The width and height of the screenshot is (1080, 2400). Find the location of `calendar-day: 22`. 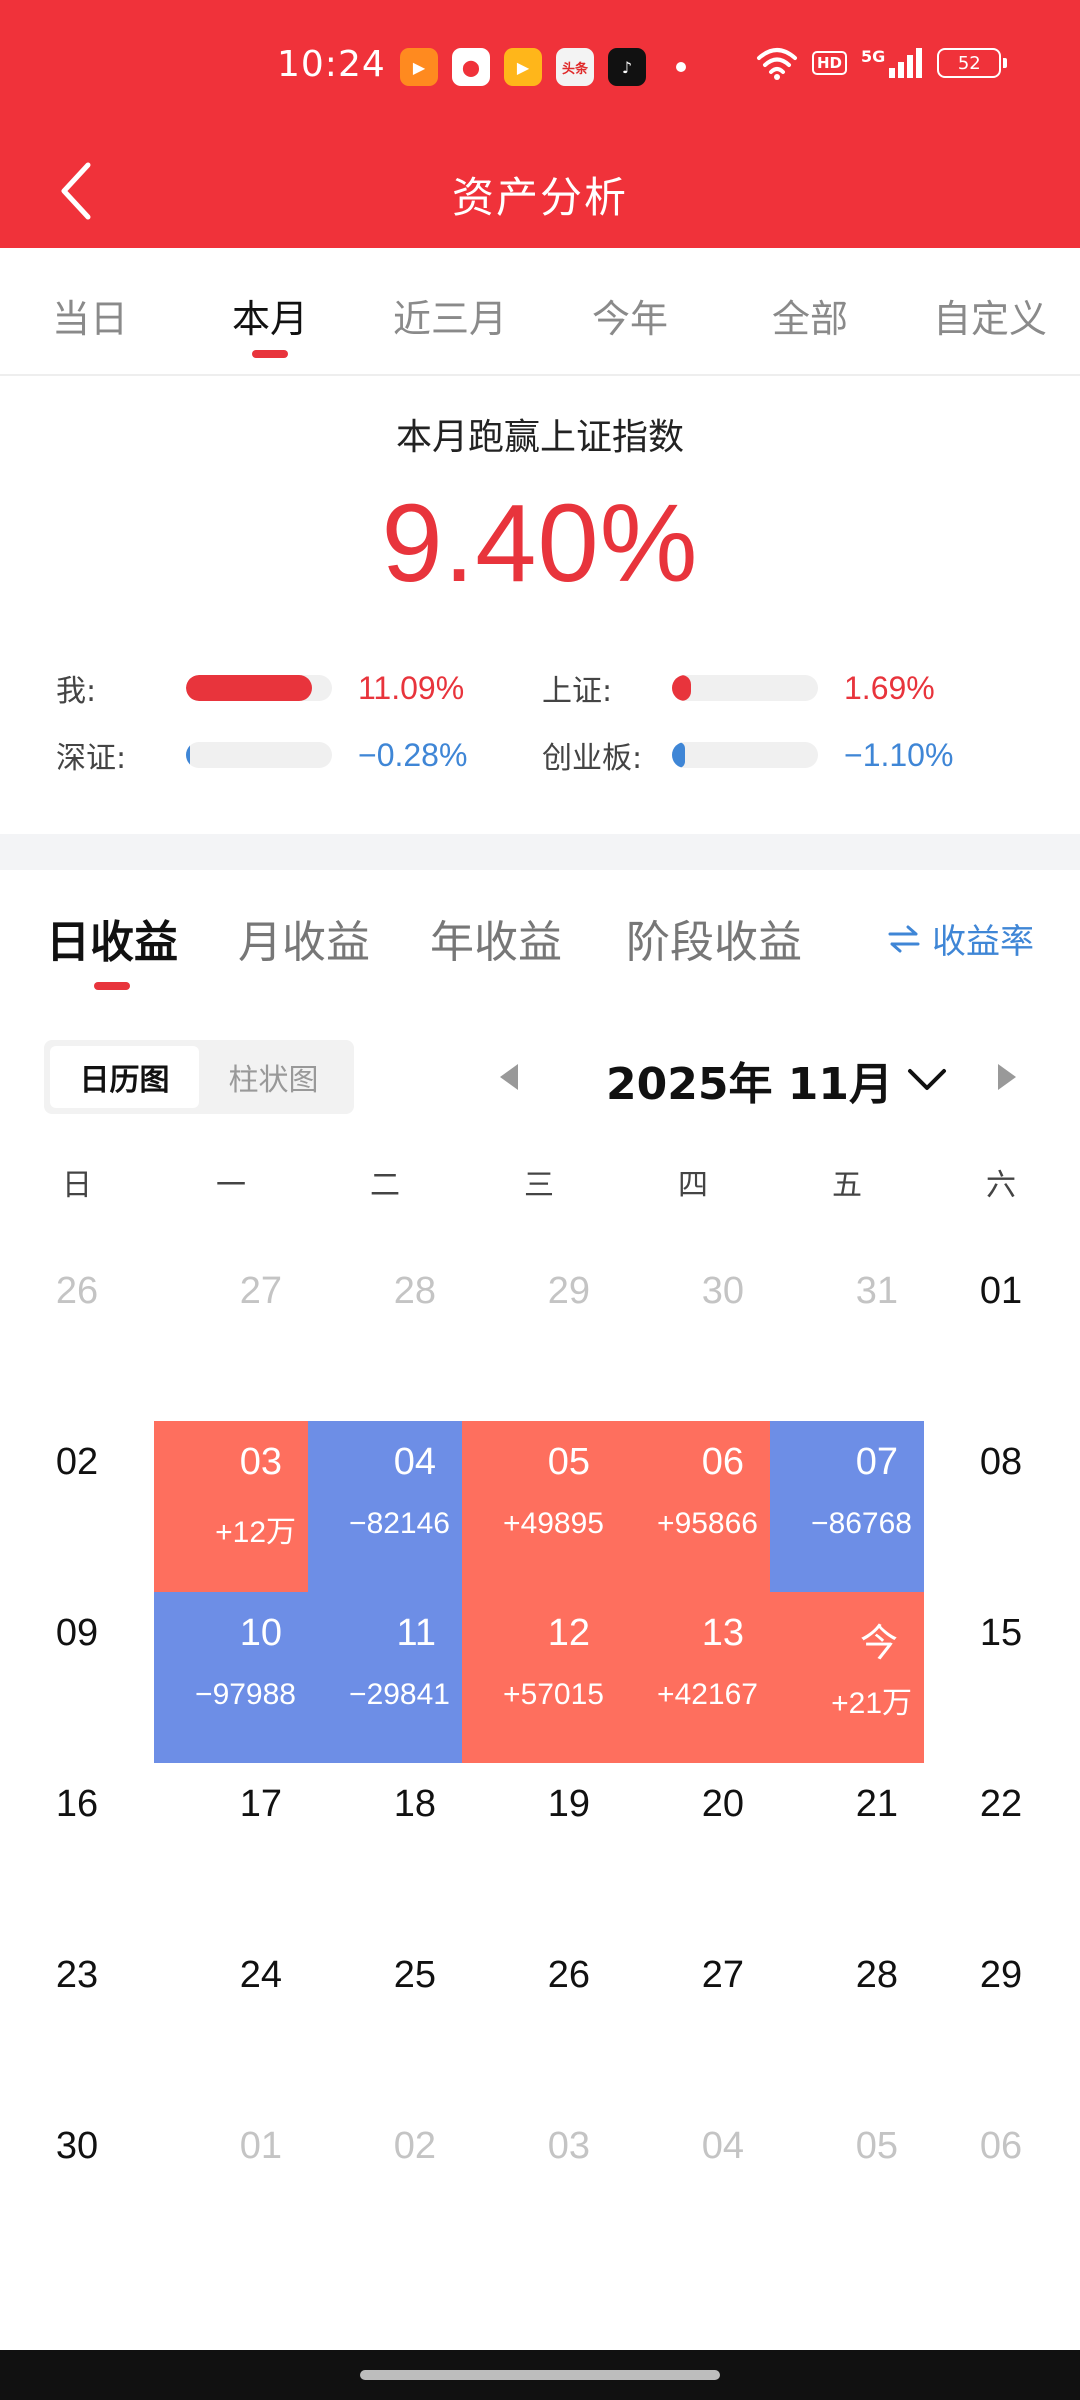

calendar-day: 22 is located at coordinates (1001, 1848).